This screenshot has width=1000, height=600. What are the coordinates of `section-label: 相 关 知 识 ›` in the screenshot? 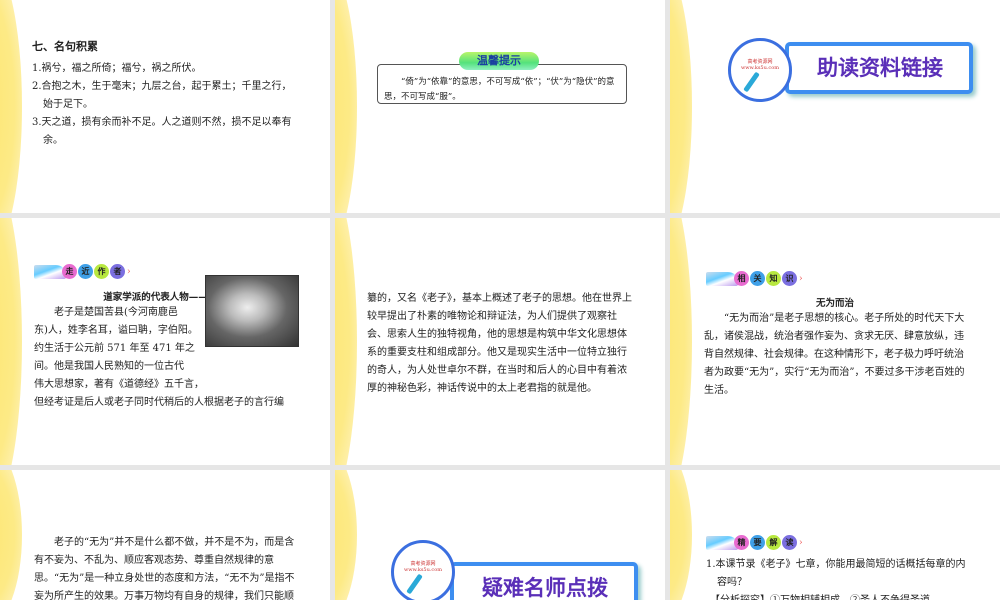 It's located at (754, 278).